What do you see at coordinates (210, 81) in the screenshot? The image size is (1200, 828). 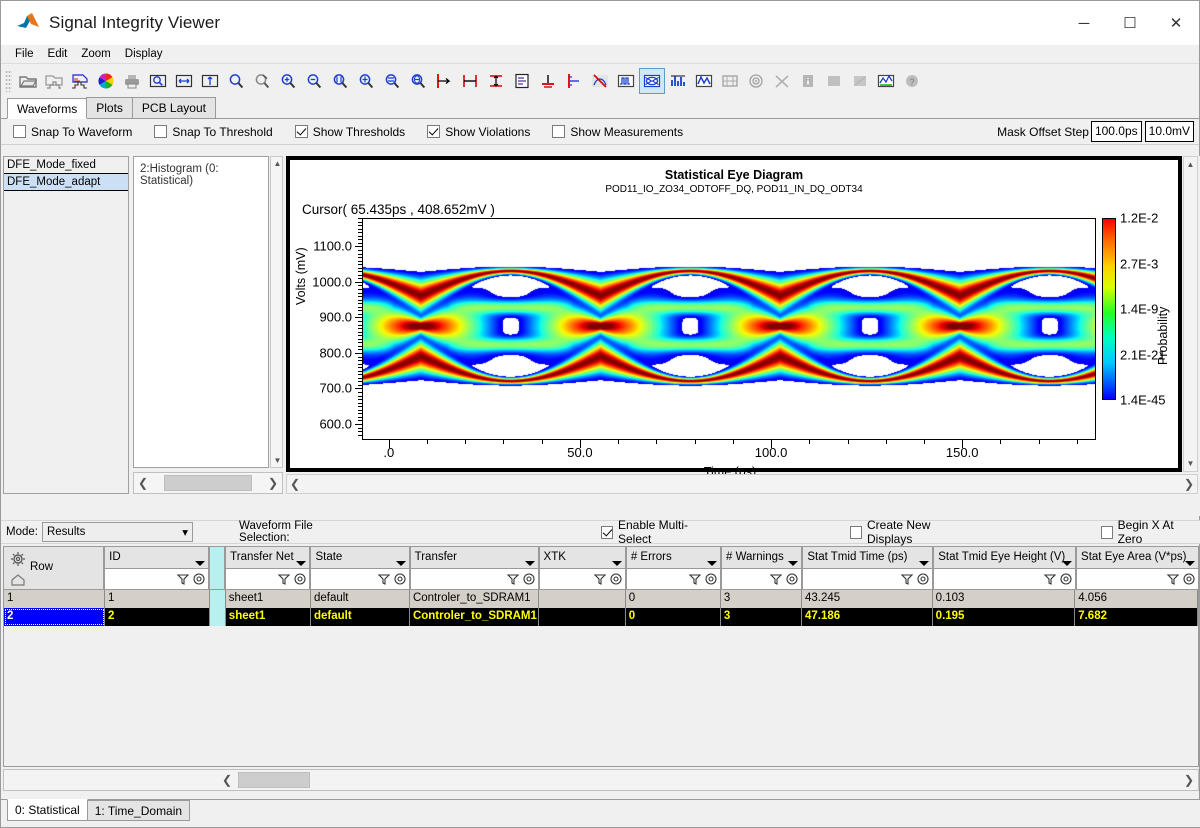 I see `image-export-icon` at bounding box center [210, 81].